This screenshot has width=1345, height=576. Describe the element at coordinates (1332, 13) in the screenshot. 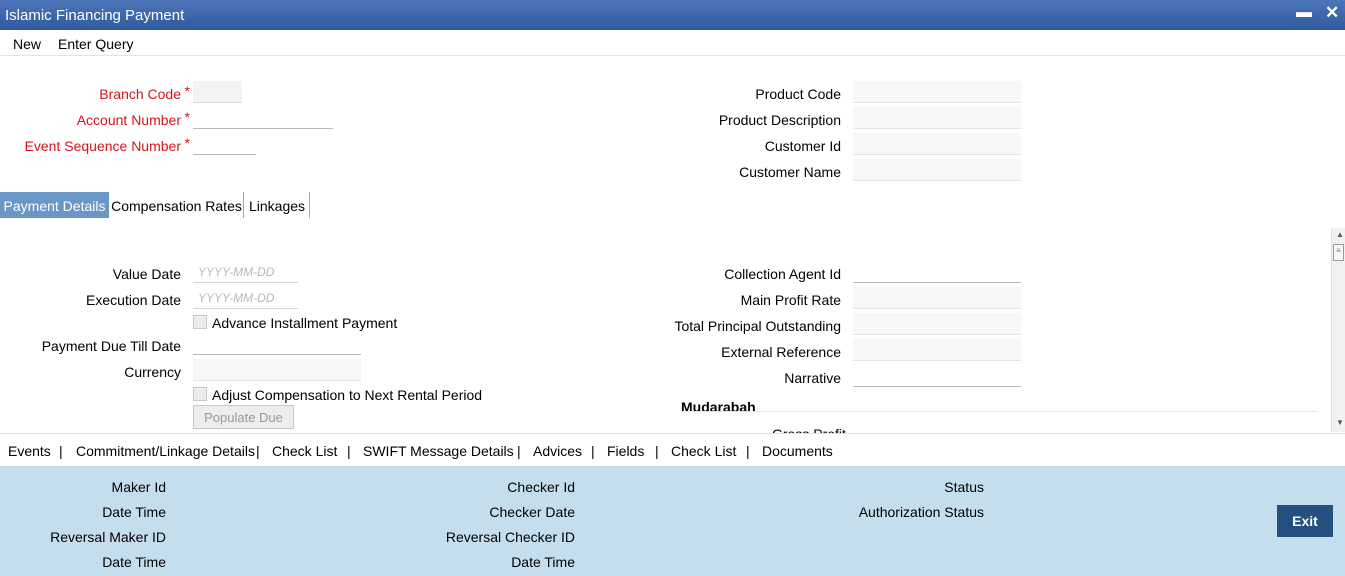

I see `close-icon: ✕` at that location.